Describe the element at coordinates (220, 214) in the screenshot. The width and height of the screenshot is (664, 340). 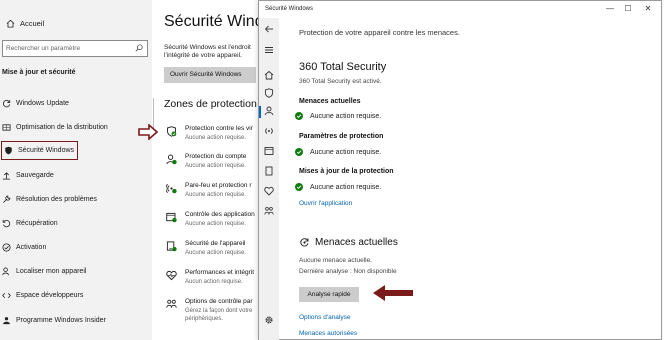
I see `zone-title: Contrôle des application` at that location.